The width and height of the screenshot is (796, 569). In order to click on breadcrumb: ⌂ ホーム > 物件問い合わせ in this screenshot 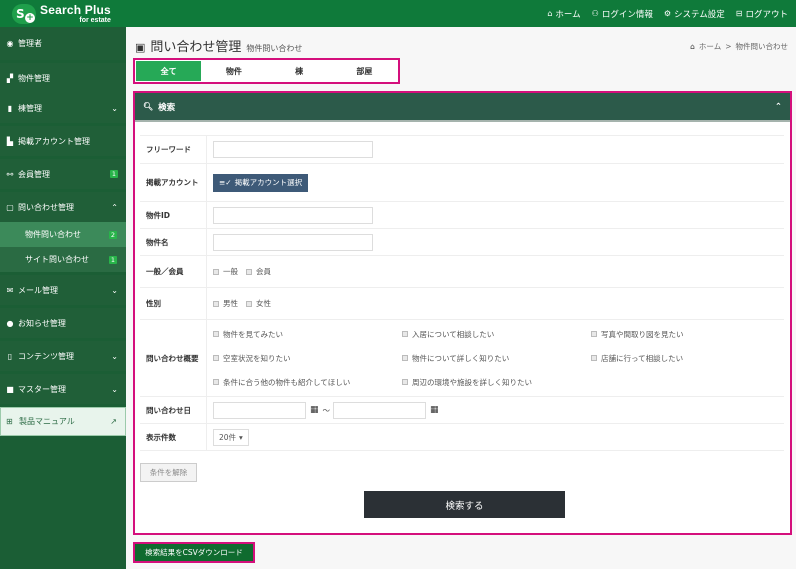, I will do `click(739, 46)`.